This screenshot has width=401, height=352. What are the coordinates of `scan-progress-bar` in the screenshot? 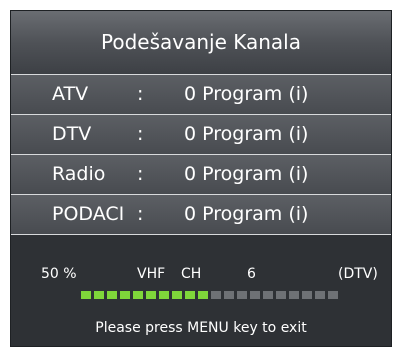 It's located at (211, 296).